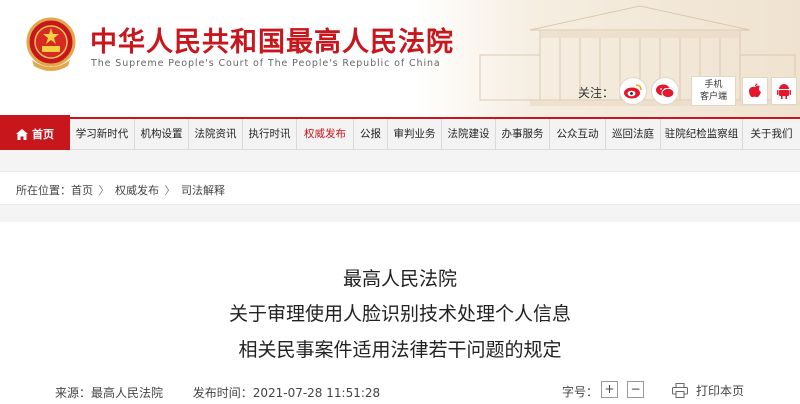 This screenshot has width=800, height=404. I want to click on android-app-button, so click(784, 91).